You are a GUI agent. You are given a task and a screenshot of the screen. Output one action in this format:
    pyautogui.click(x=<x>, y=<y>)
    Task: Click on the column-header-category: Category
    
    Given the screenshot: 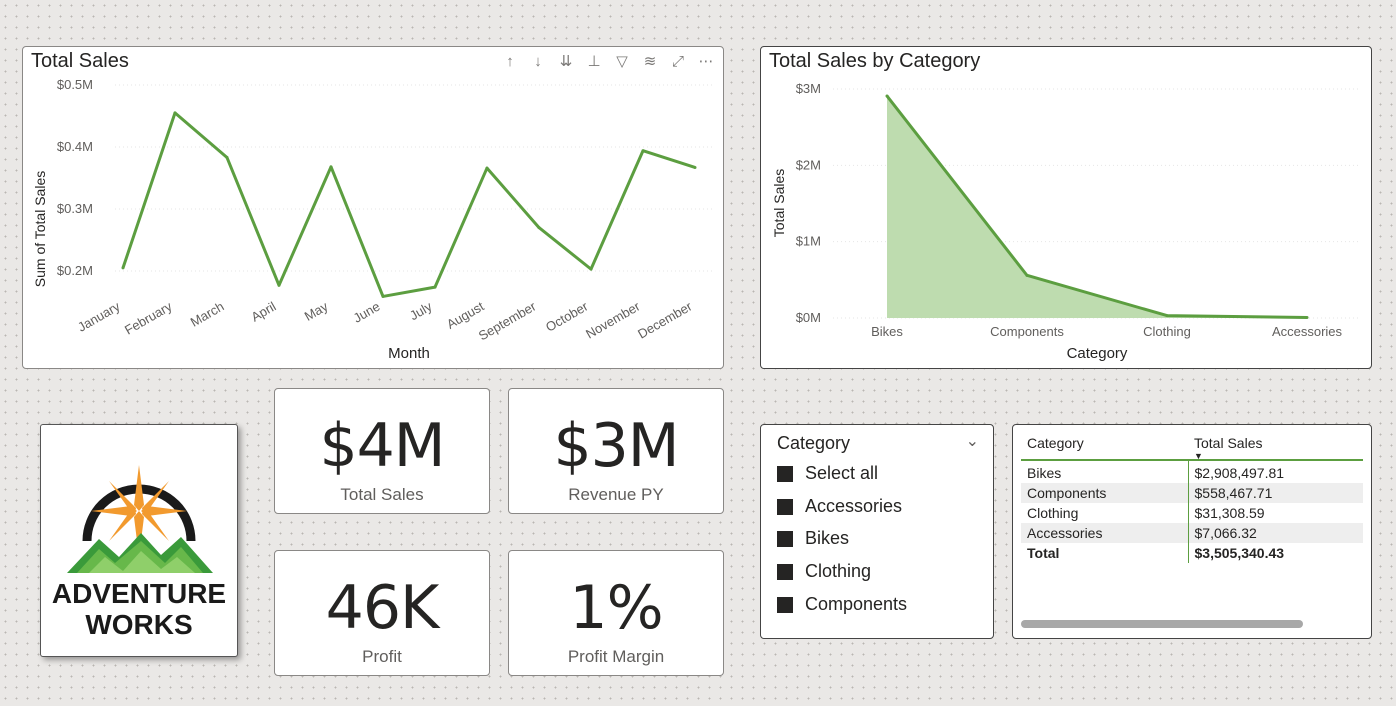 What is the action you would take?
    pyautogui.click(x=1104, y=446)
    